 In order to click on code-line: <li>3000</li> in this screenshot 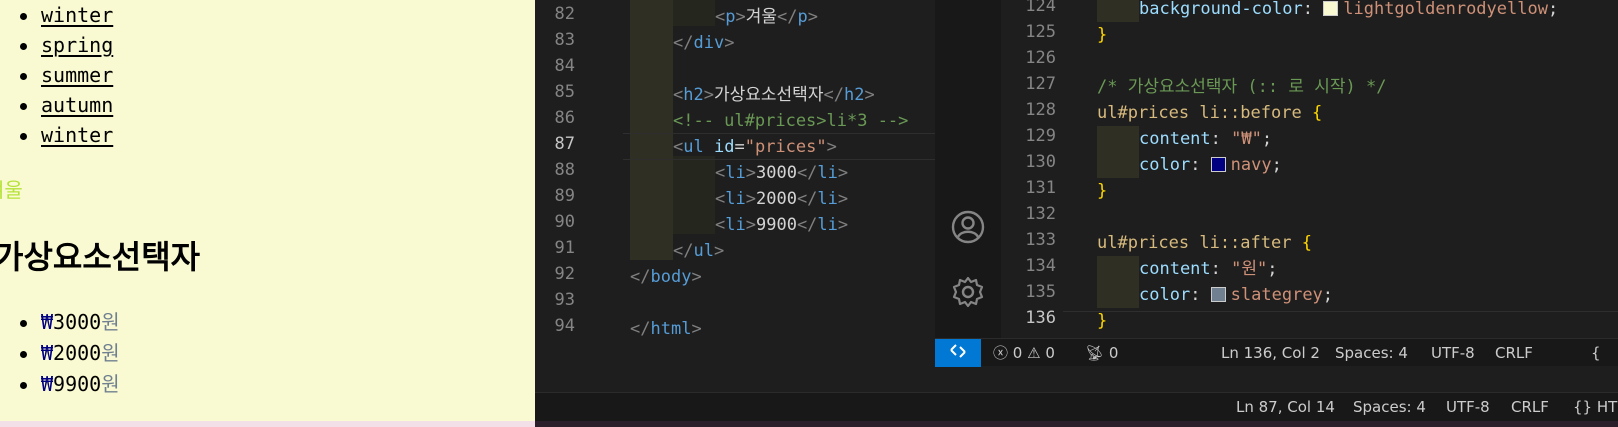, I will do `click(781, 173)`.